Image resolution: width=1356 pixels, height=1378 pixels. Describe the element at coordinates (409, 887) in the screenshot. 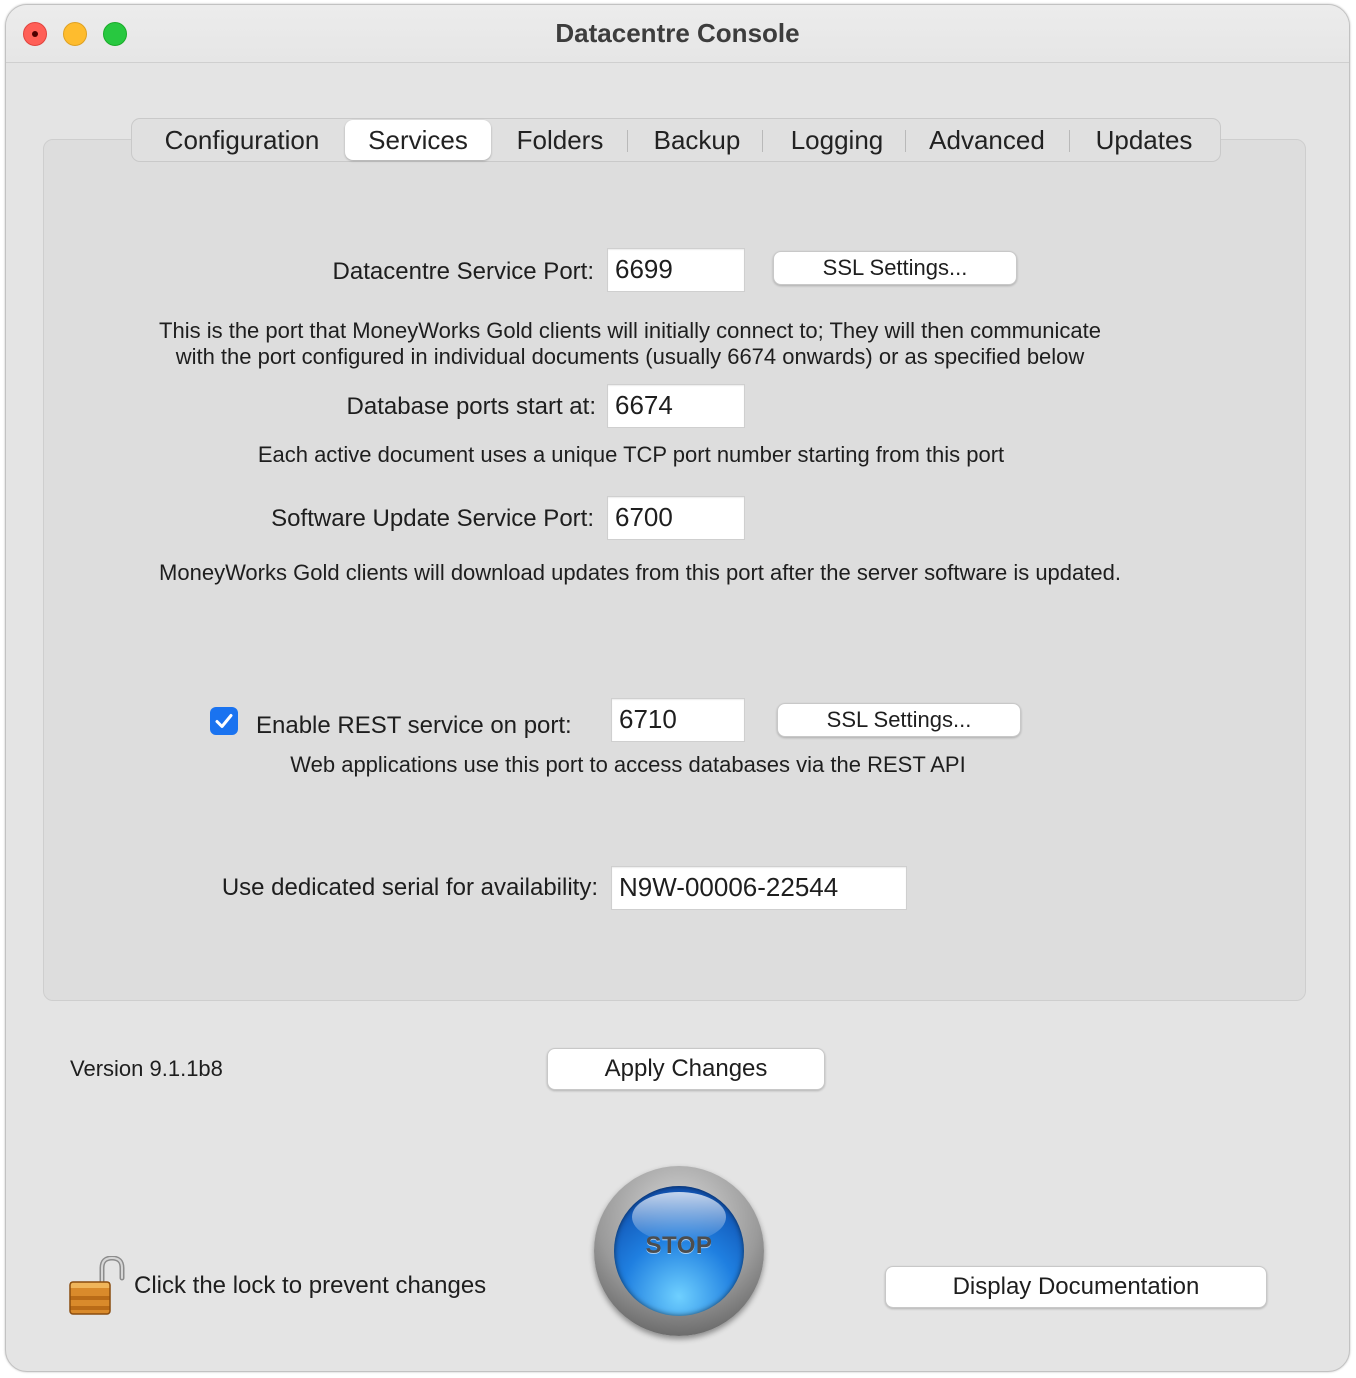

I see `dedicated-serial-label: Use dedicated serial for availability:` at that location.